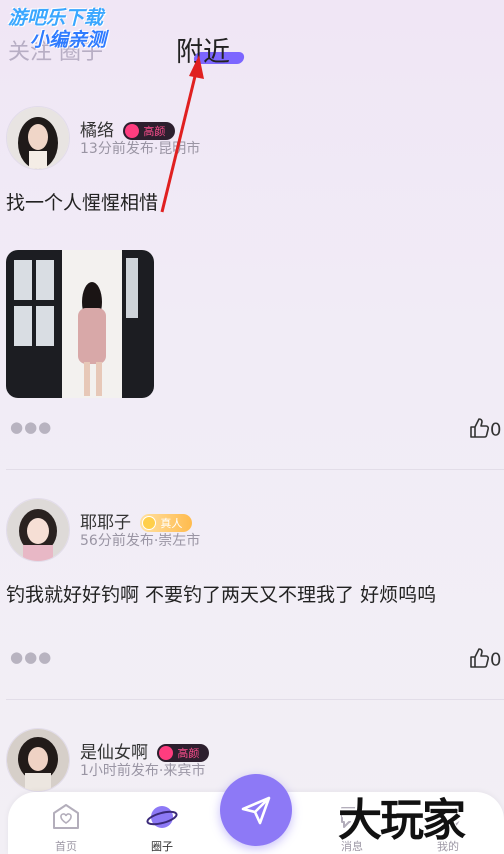 The height and width of the screenshot is (854, 504). I want to click on post-photo, so click(80, 324).